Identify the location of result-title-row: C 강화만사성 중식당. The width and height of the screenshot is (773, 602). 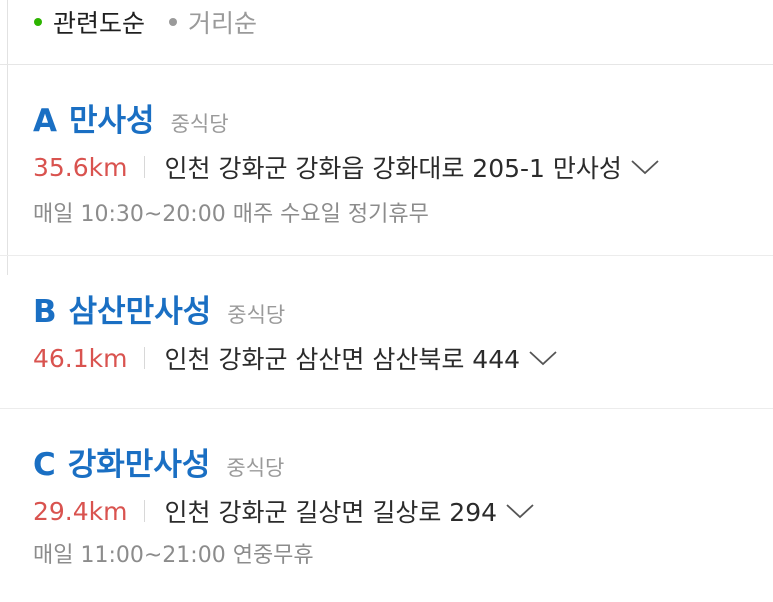
(158, 461).